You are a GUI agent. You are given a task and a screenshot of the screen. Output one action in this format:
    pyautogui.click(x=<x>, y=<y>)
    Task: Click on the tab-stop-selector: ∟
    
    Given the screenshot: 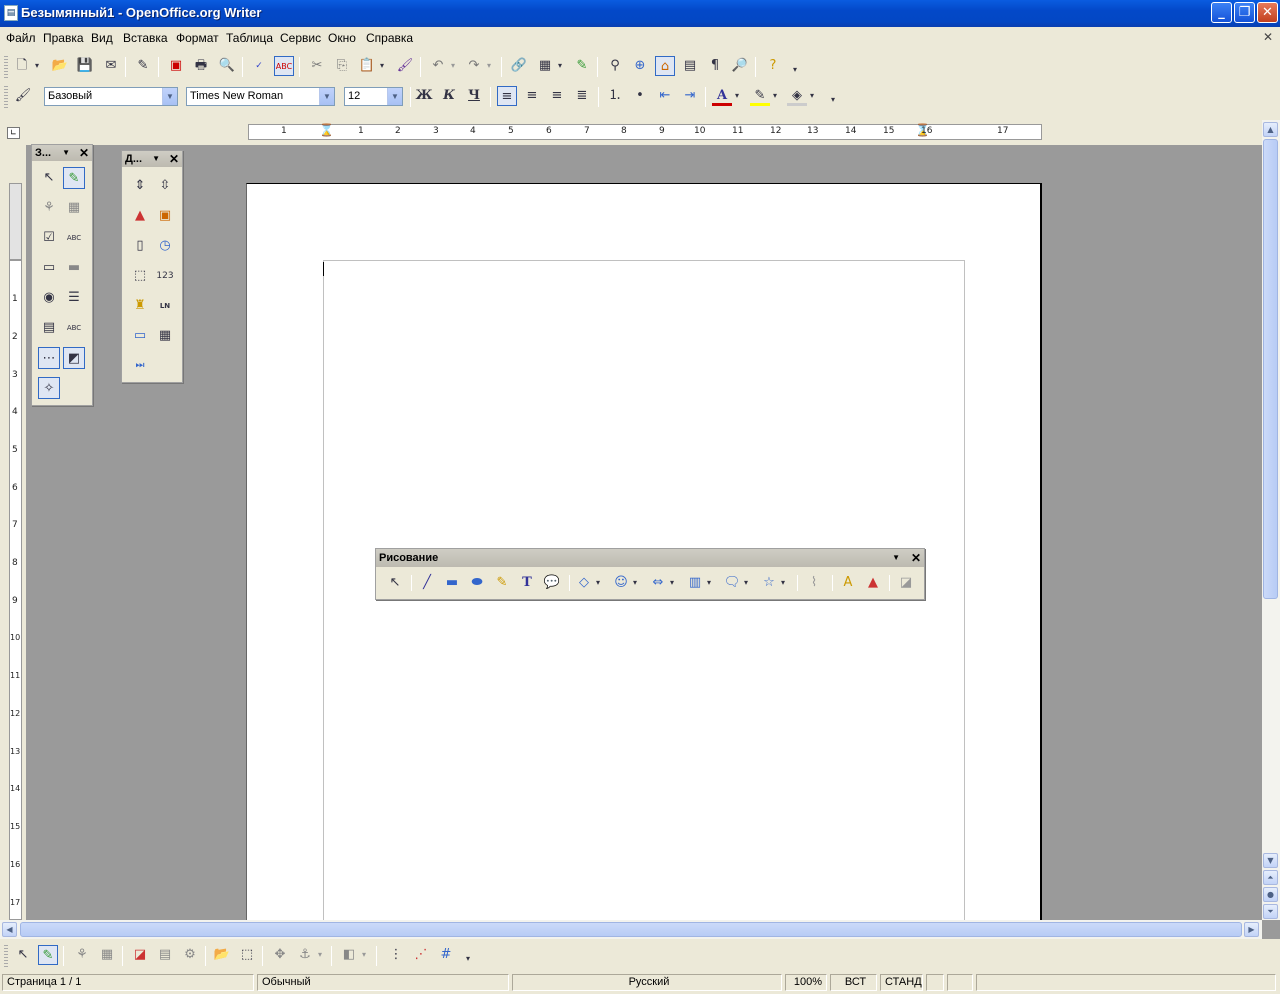 What is the action you would take?
    pyautogui.click(x=13, y=133)
    